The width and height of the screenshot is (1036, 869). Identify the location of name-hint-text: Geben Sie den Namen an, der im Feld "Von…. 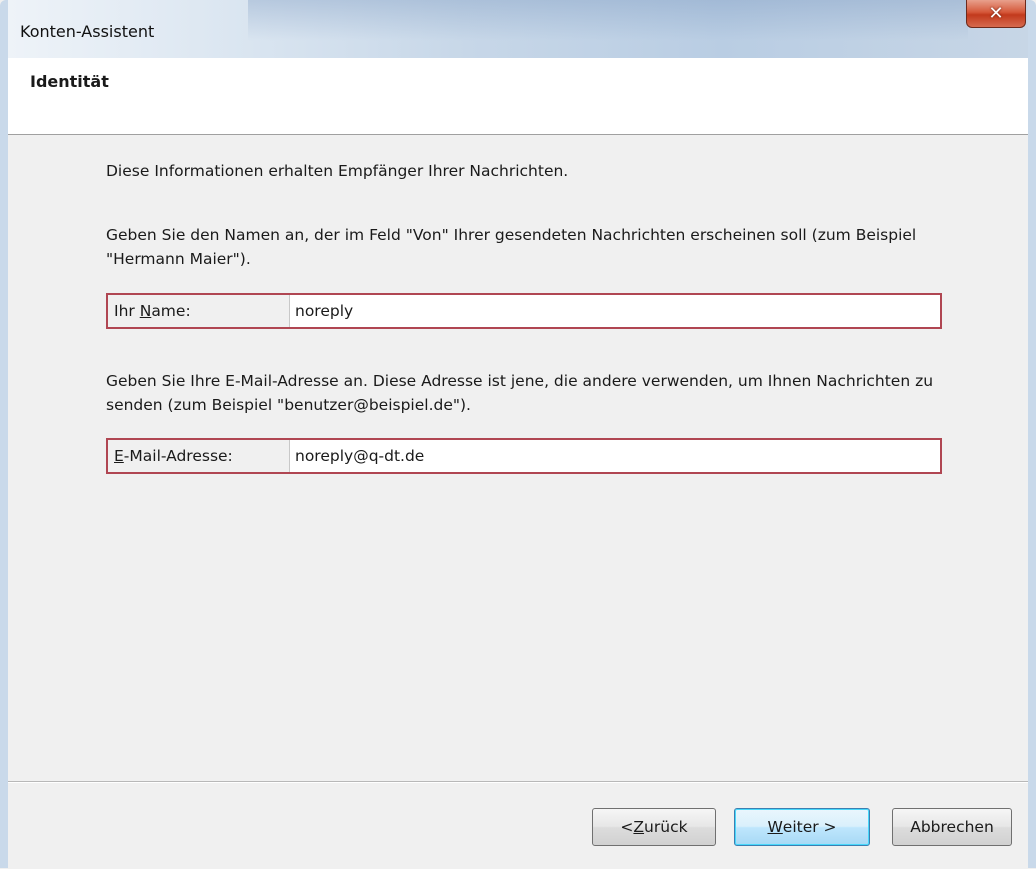
(511, 247).